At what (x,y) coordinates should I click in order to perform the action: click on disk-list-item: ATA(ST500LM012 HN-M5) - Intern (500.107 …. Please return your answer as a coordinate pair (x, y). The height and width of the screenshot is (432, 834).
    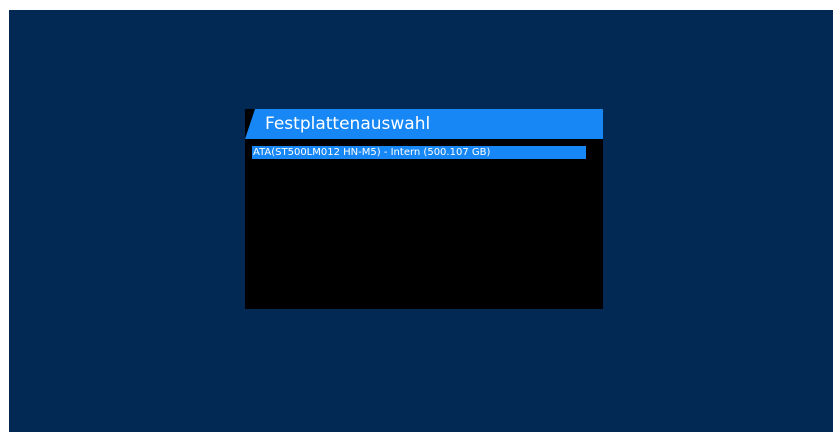
    Looking at the image, I should click on (419, 152).